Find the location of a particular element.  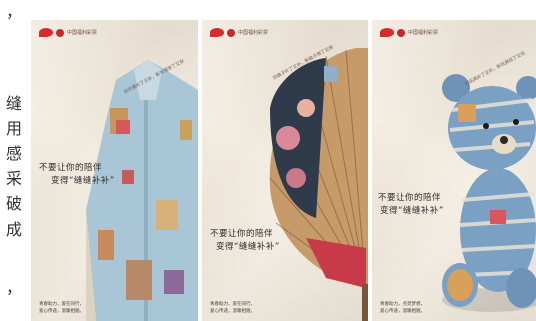

article-text-fragment: ， 缝 用 感 采 破 成 ， is located at coordinates (11, 160).